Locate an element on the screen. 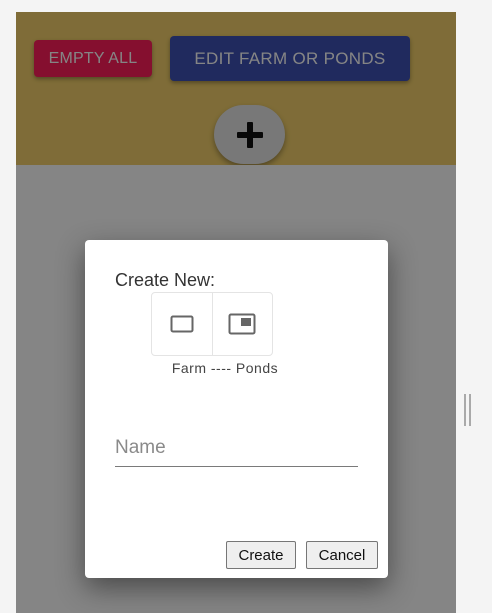  farm-square-outline-icon is located at coordinates (182, 324).